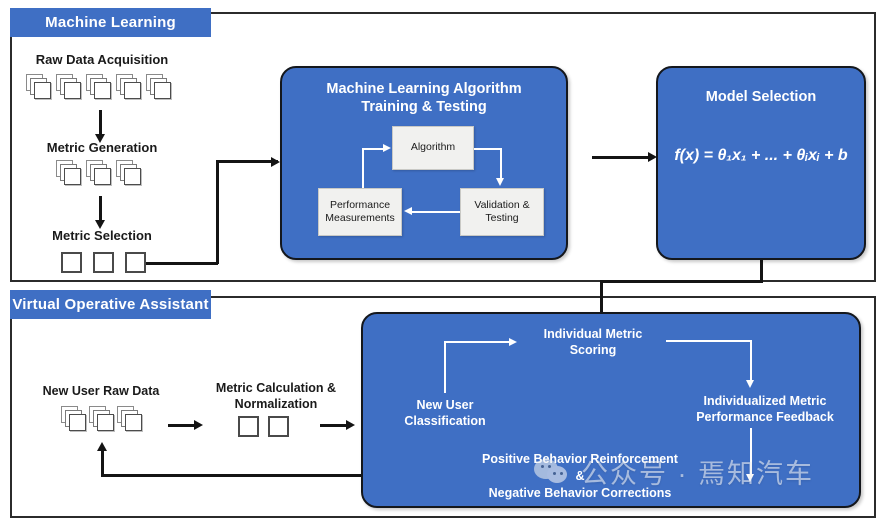  Describe the element at coordinates (102, 235) in the screenshot. I see `label-metric-selection: Metric Selection` at that location.